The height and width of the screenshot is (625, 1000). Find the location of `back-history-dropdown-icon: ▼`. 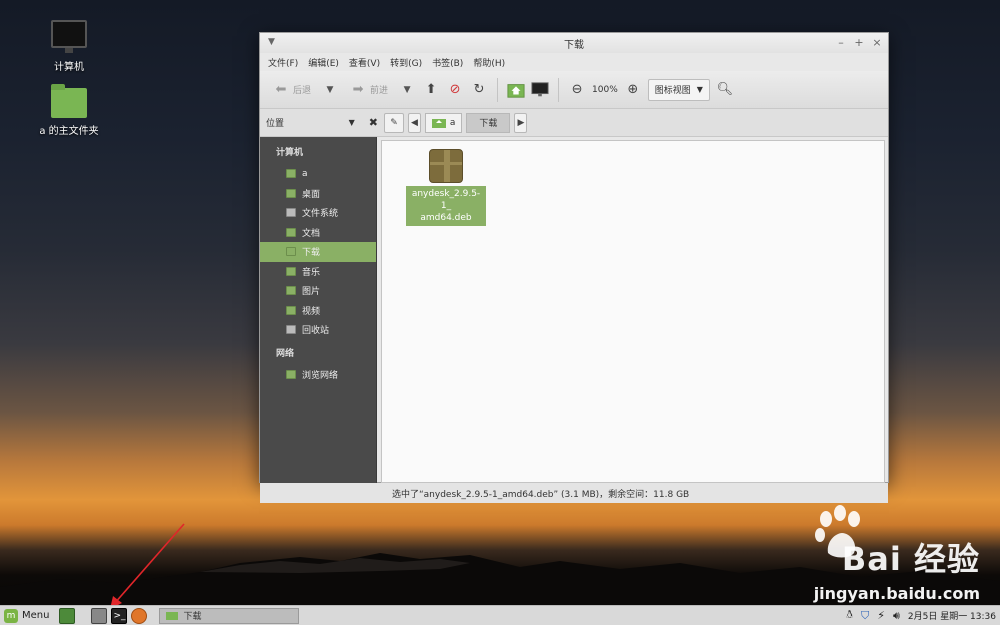

back-history-dropdown-icon: ▼ is located at coordinates (330, 90).